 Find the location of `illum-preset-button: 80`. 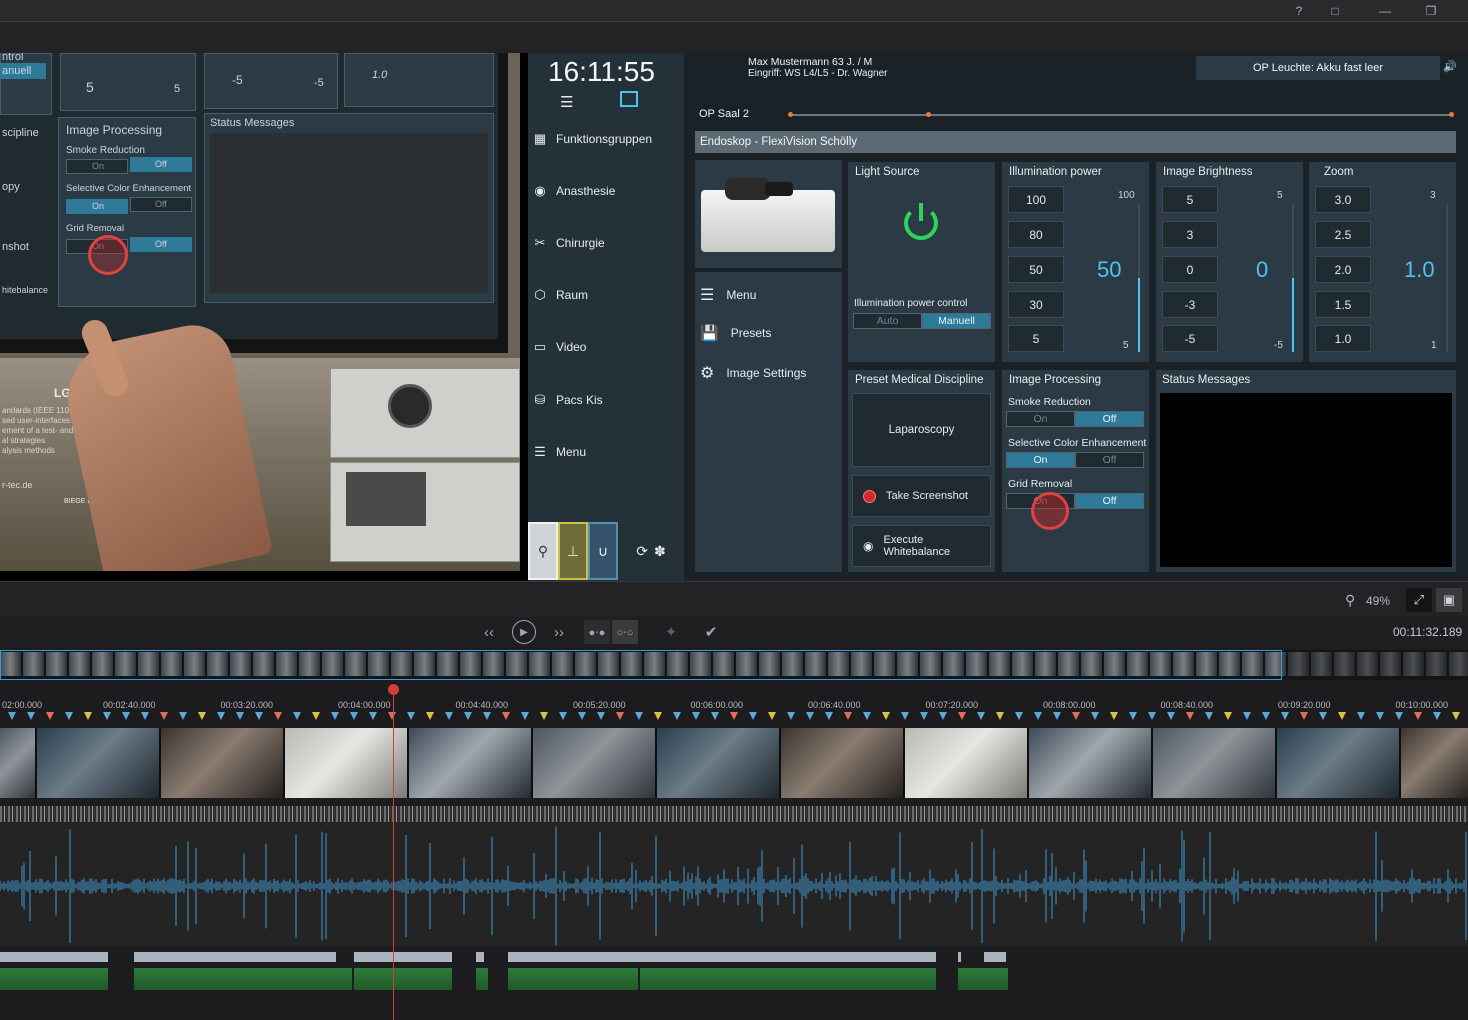

illum-preset-button: 80 is located at coordinates (1036, 234).